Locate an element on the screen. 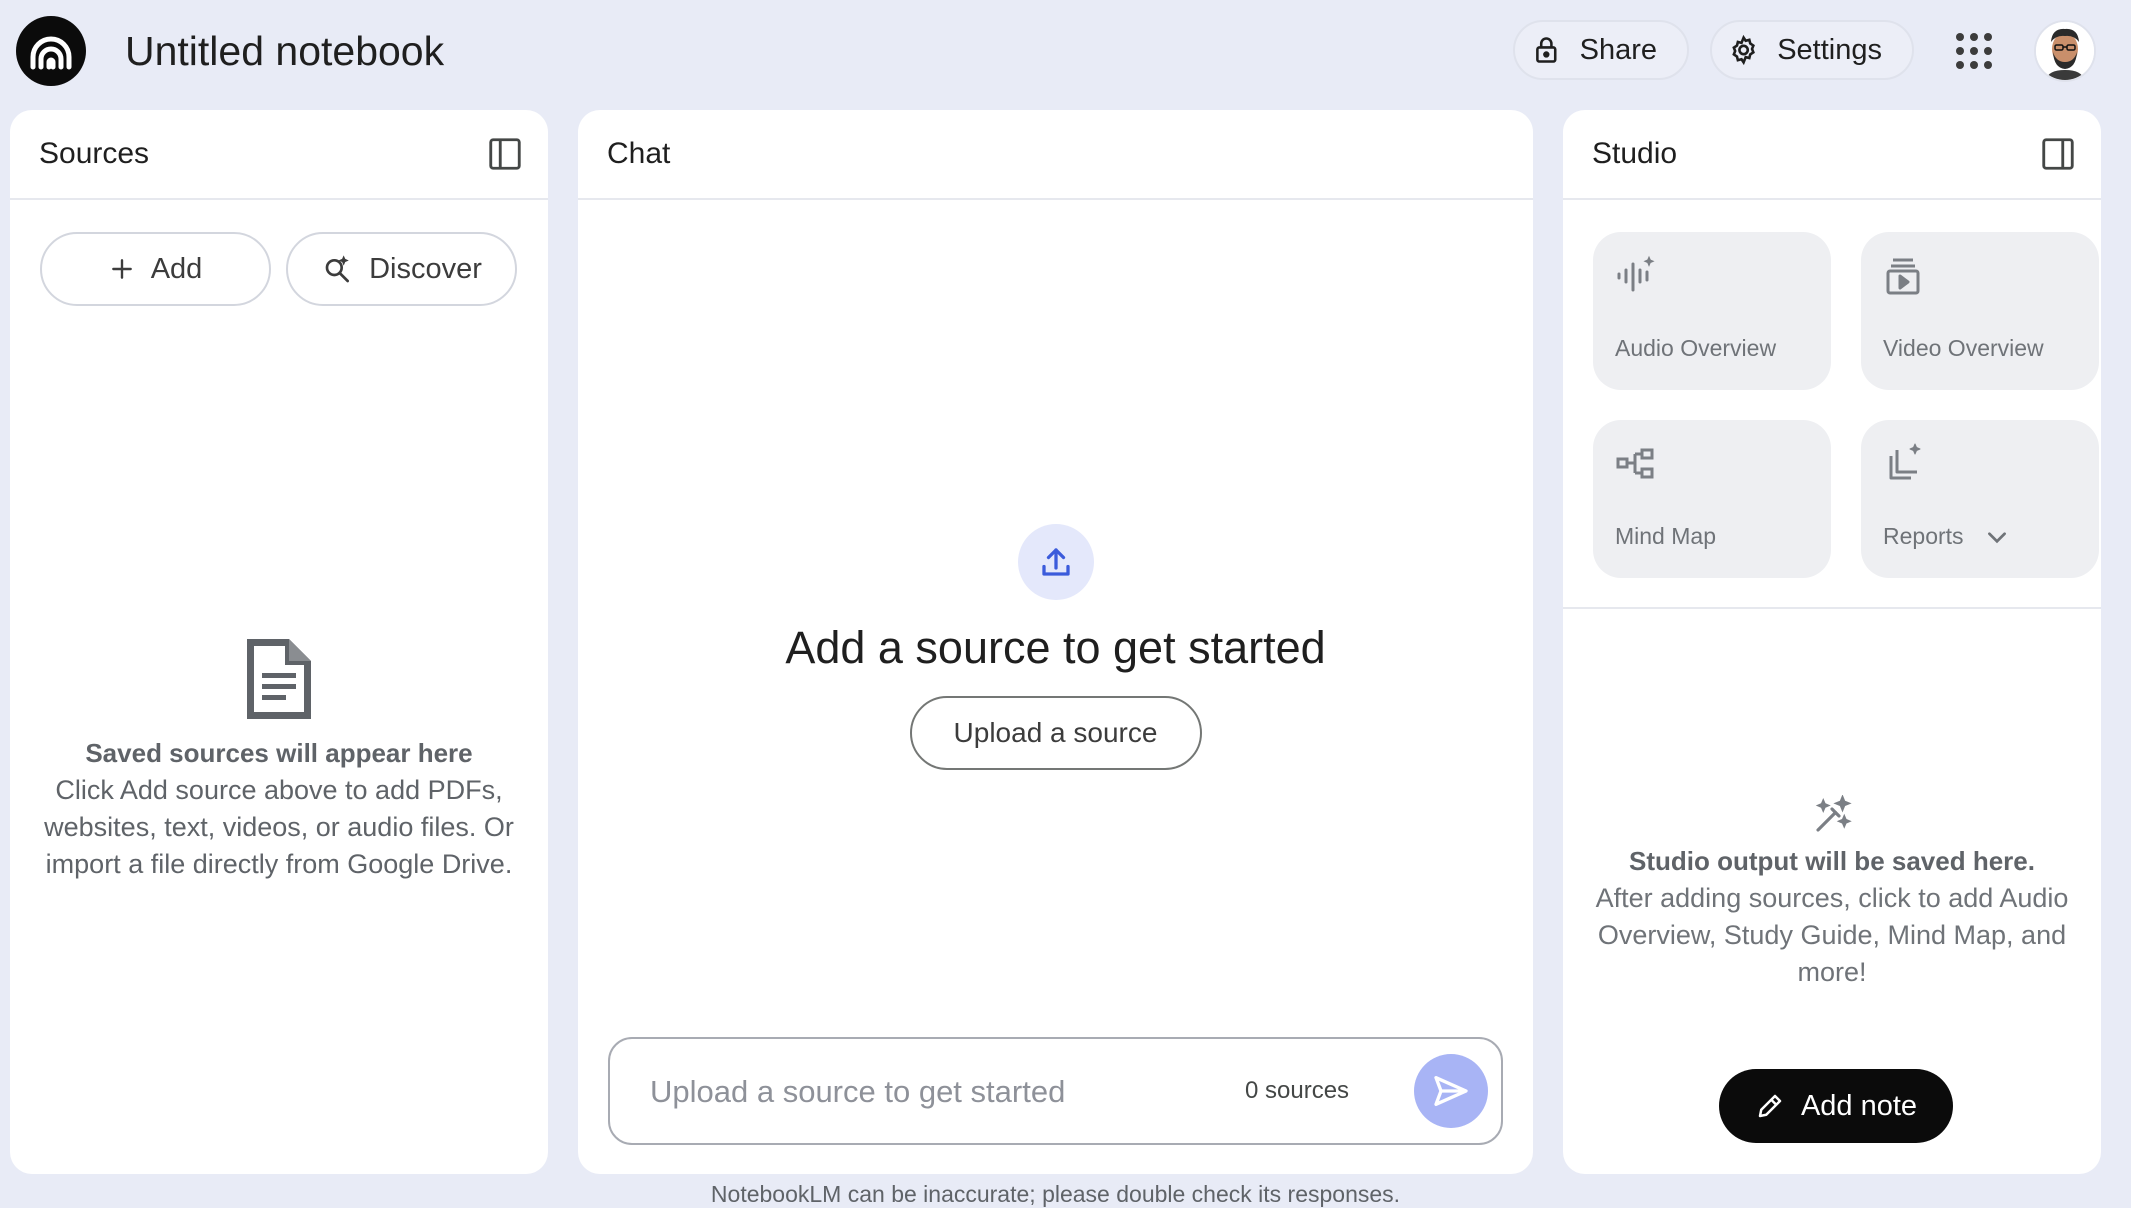 This screenshot has width=2131, height=1208. audio-overview-card: Audio Overview is located at coordinates (1712, 311).